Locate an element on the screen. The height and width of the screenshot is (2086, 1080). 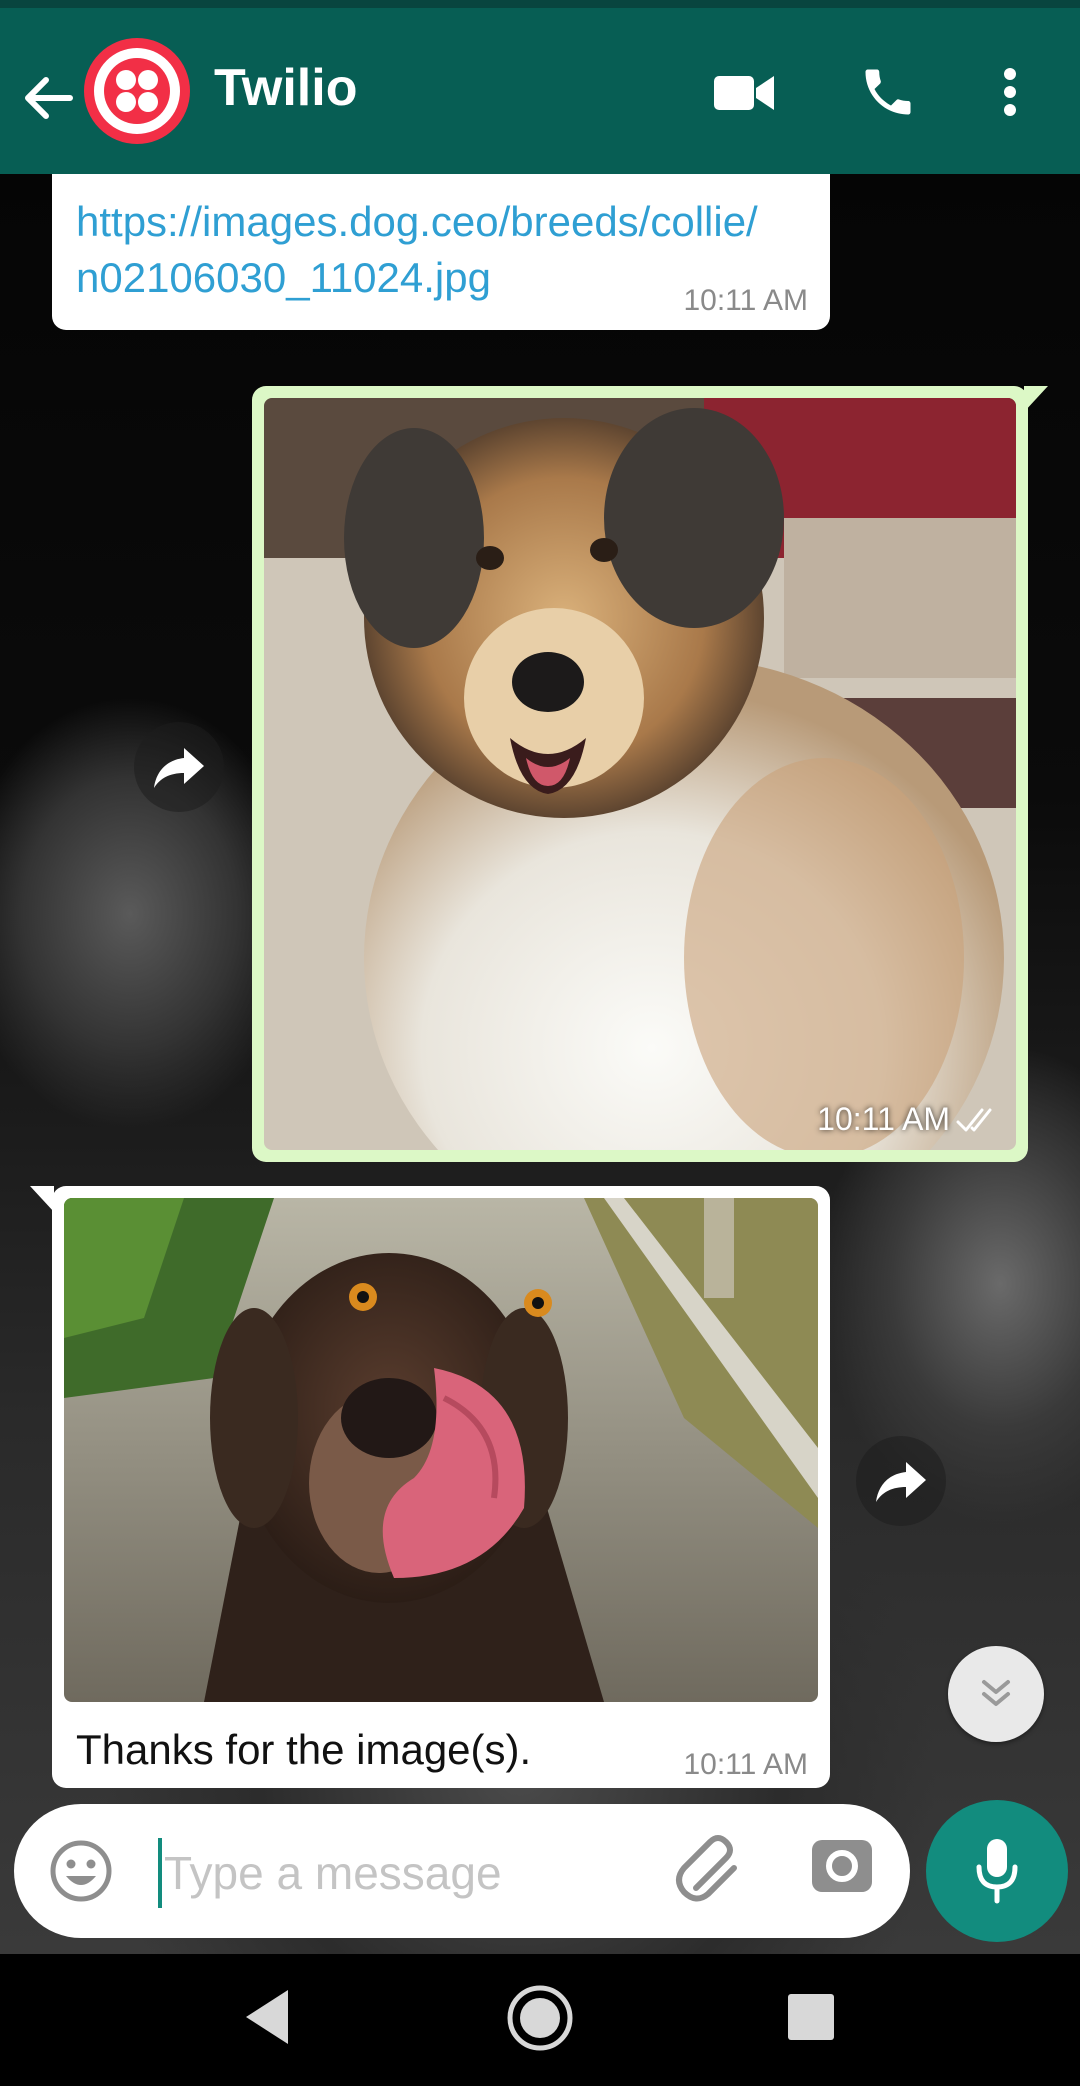
contact-name: Twilio is located at coordinates (285, 88).